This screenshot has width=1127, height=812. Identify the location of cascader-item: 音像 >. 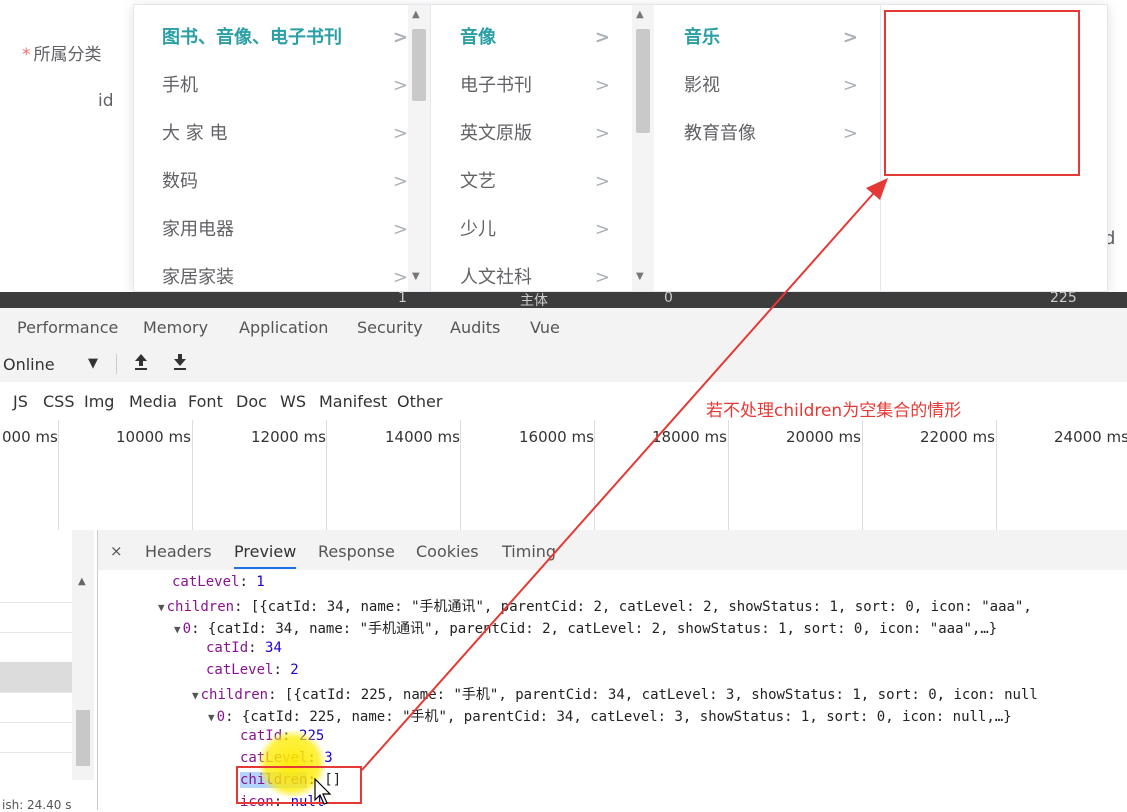
(532, 38).